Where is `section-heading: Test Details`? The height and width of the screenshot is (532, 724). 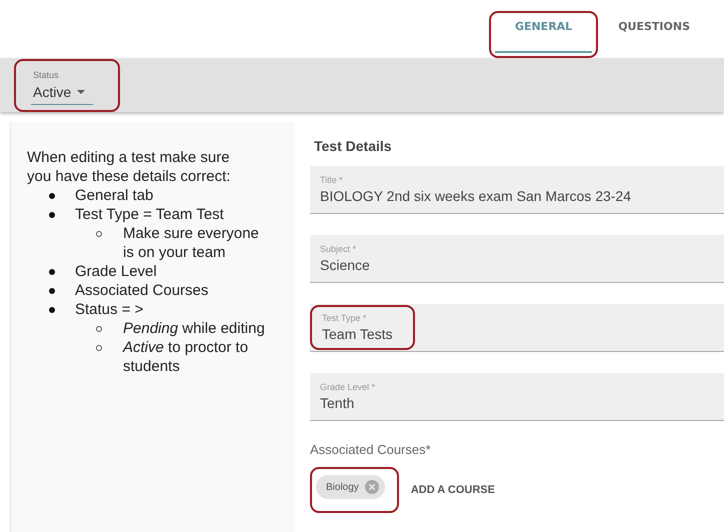 section-heading: Test Details is located at coordinates (353, 146).